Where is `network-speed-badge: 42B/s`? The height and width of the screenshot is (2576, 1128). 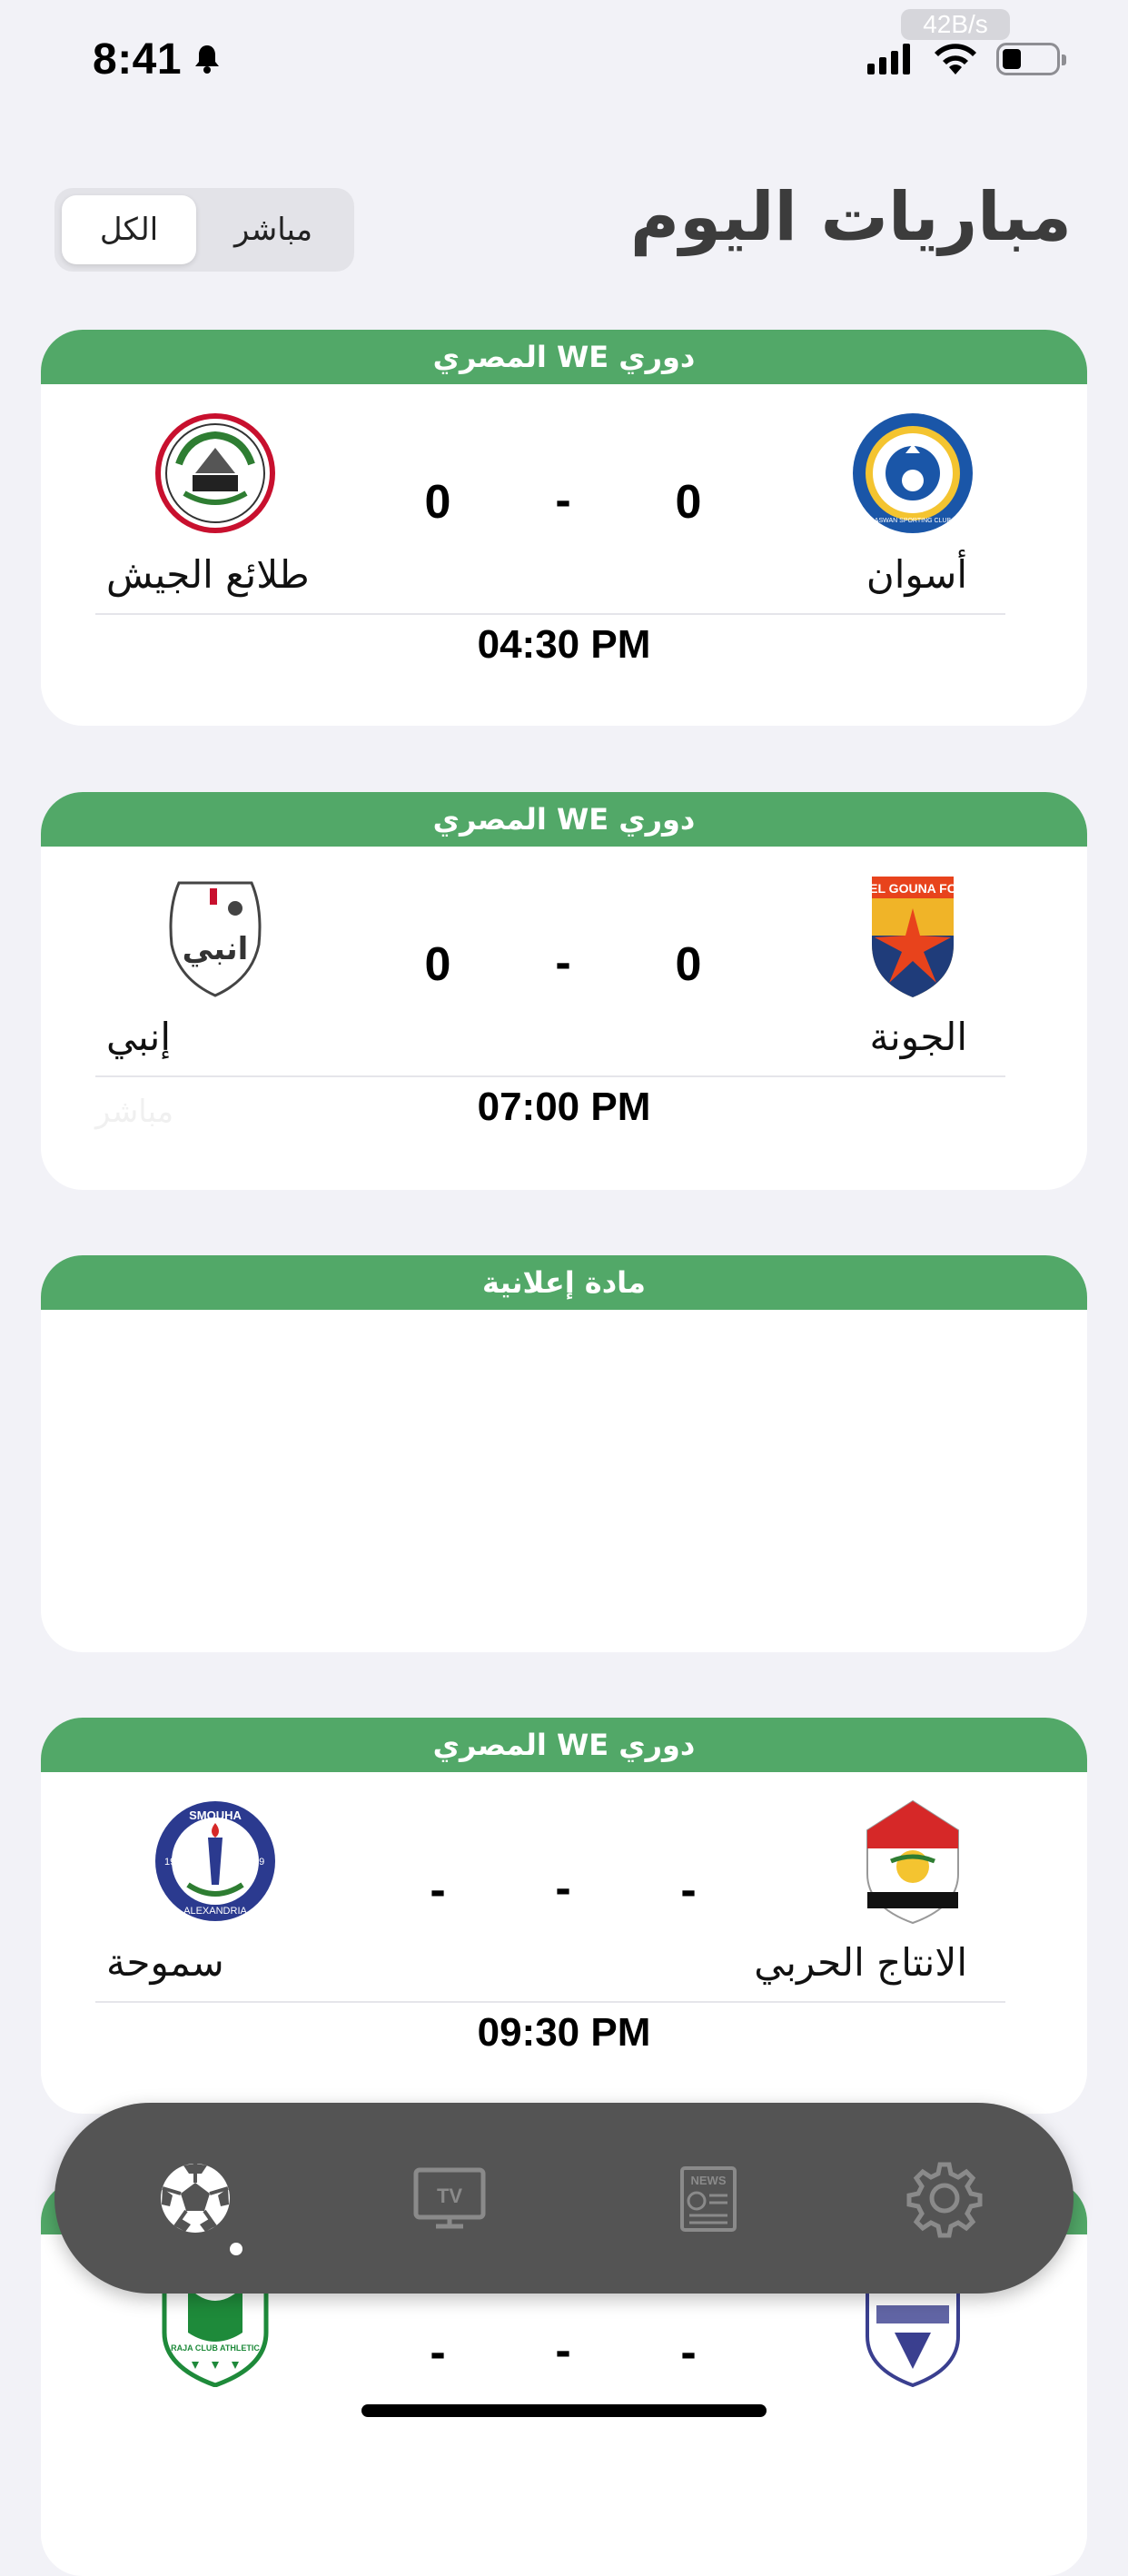 network-speed-badge: 42B/s is located at coordinates (955, 24).